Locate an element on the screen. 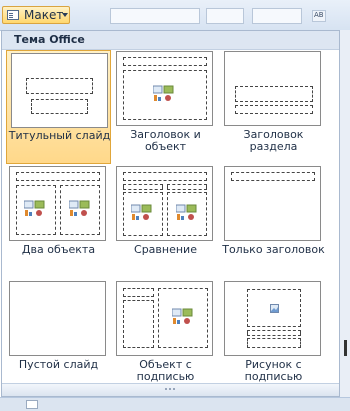 The image size is (350, 411). comparison-layout-icon is located at coordinates (164, 203).